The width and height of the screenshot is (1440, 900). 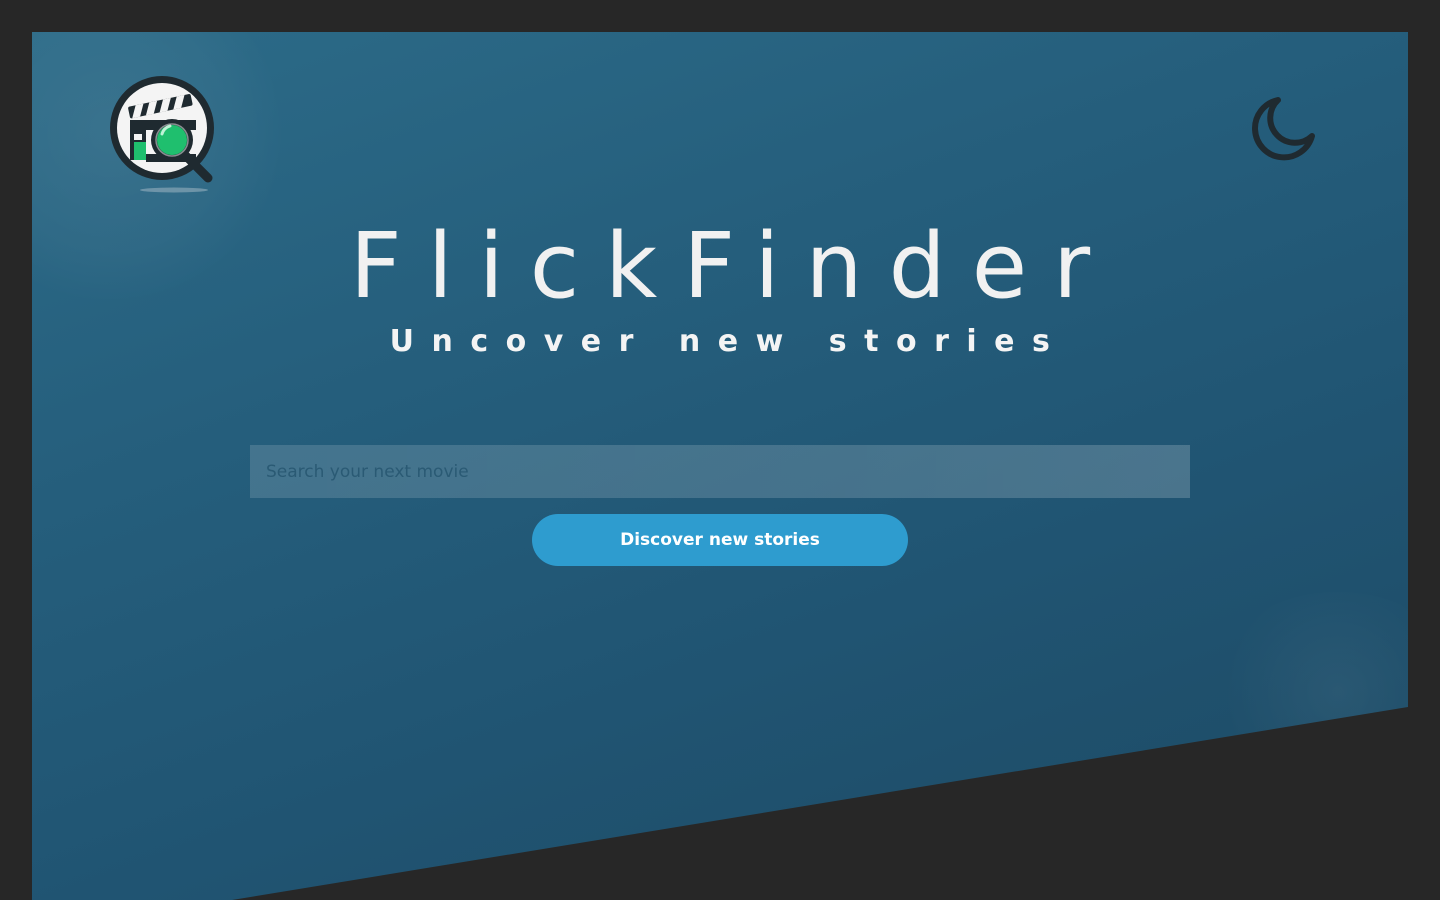 What do you see at coordinates (720, 471) in the screenshot?
I see `movie-search-input` at bounding box center [720, 471].